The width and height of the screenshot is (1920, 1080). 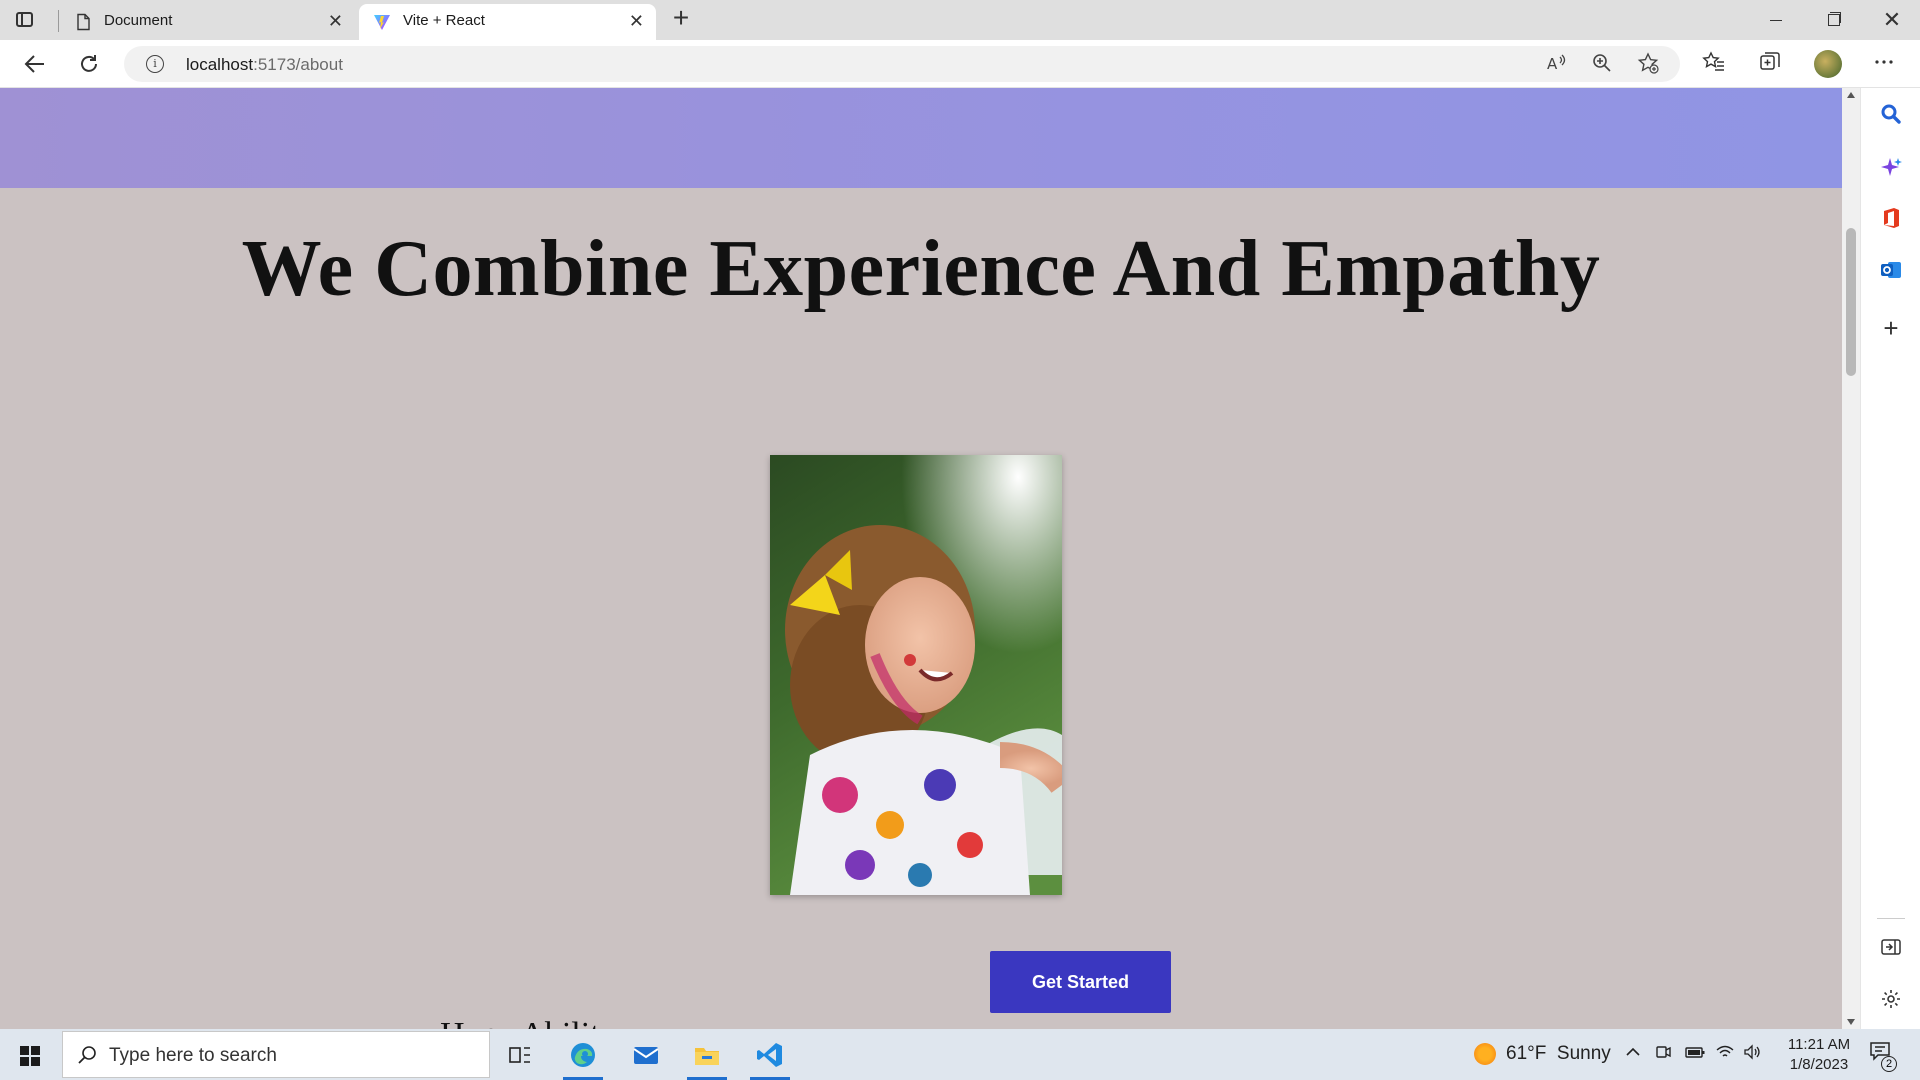 I want to click on weather-condition: Sunny, so click(x=1583, y=1054).